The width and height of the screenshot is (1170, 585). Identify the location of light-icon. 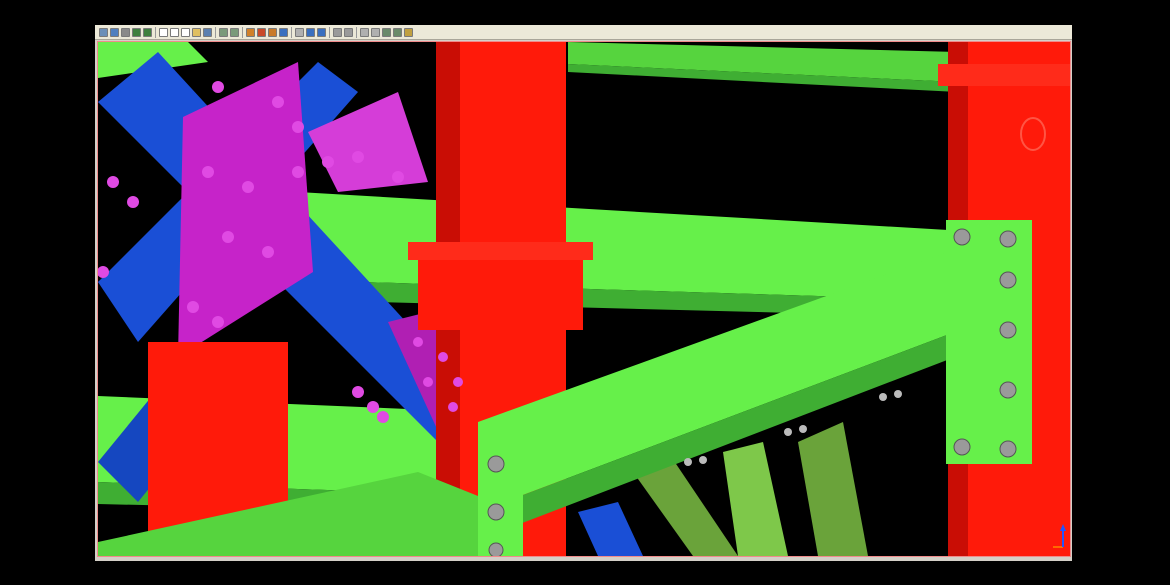
(283, 32).